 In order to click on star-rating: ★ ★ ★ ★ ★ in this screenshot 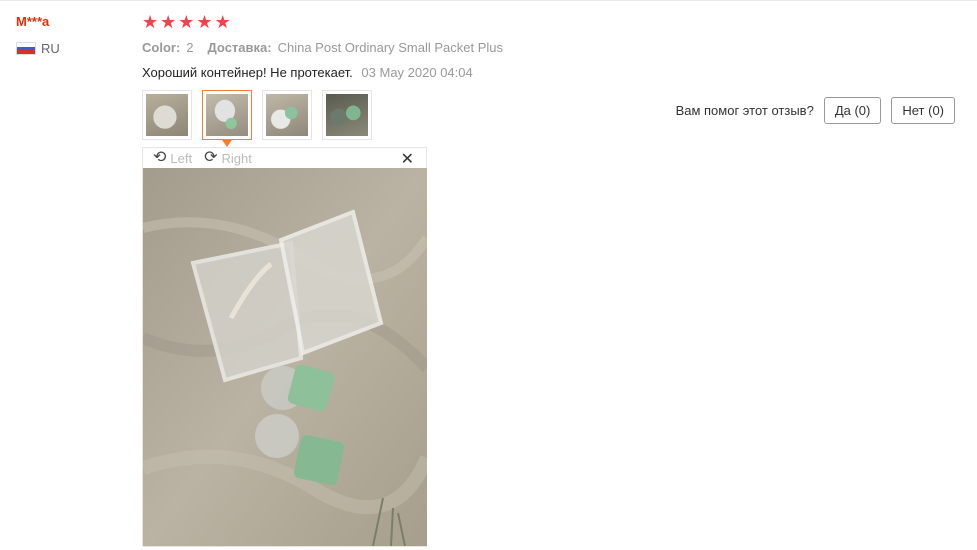, I will do `click(186, 22)`.